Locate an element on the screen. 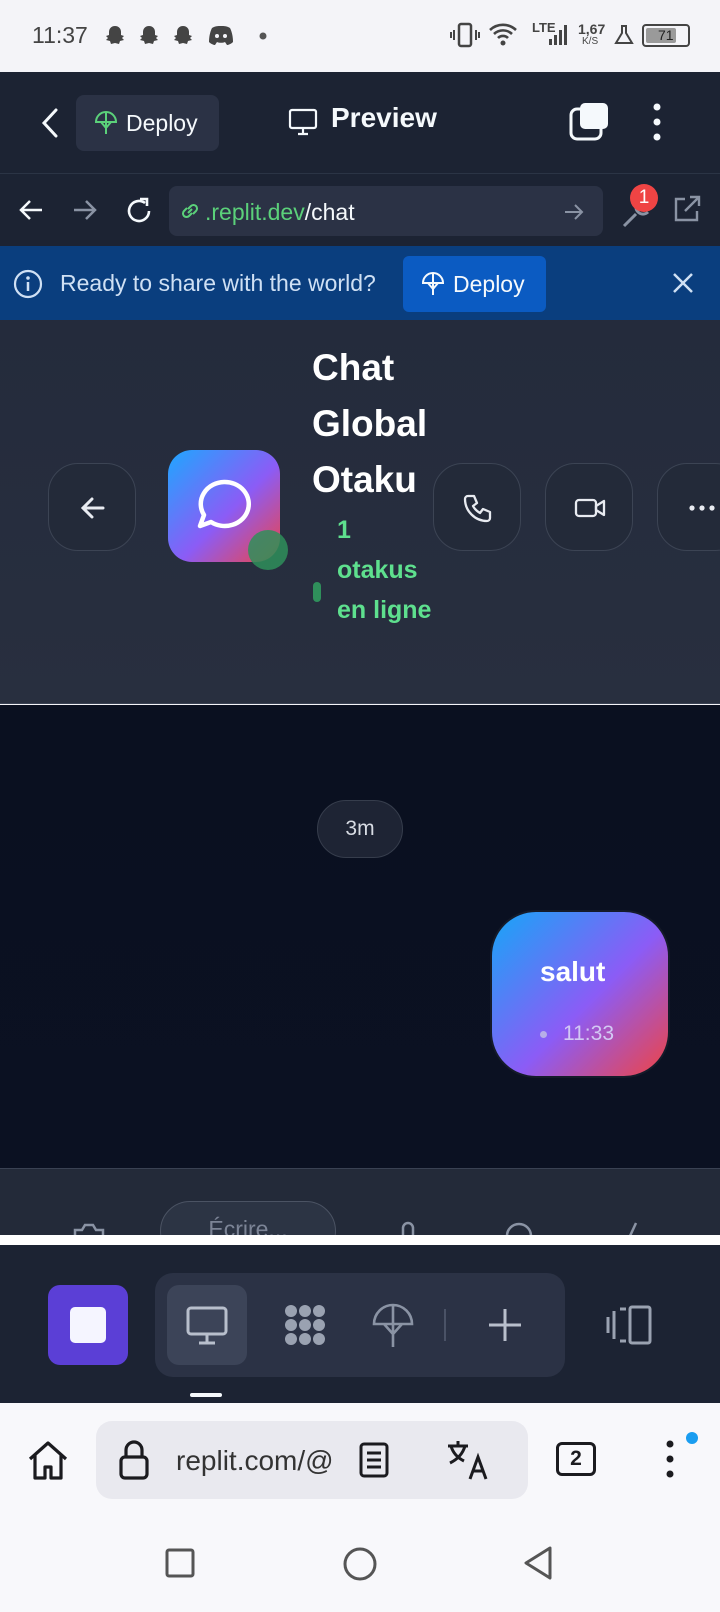  video-icon is located at coordinates (590, 508).